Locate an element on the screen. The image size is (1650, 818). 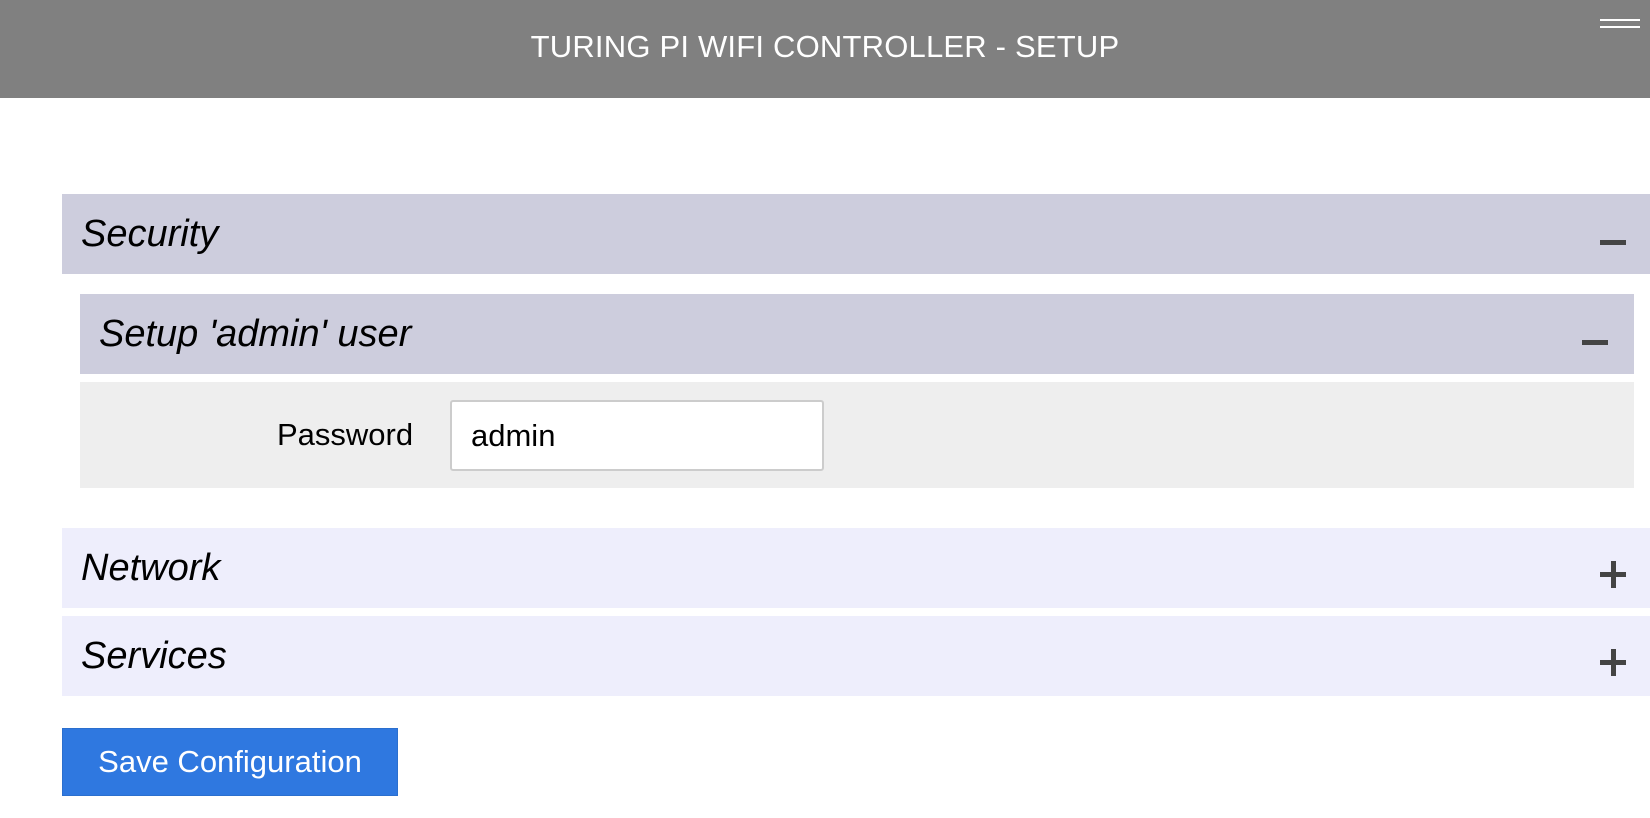
network-section-label: Network is located at coordinates (151, 568).